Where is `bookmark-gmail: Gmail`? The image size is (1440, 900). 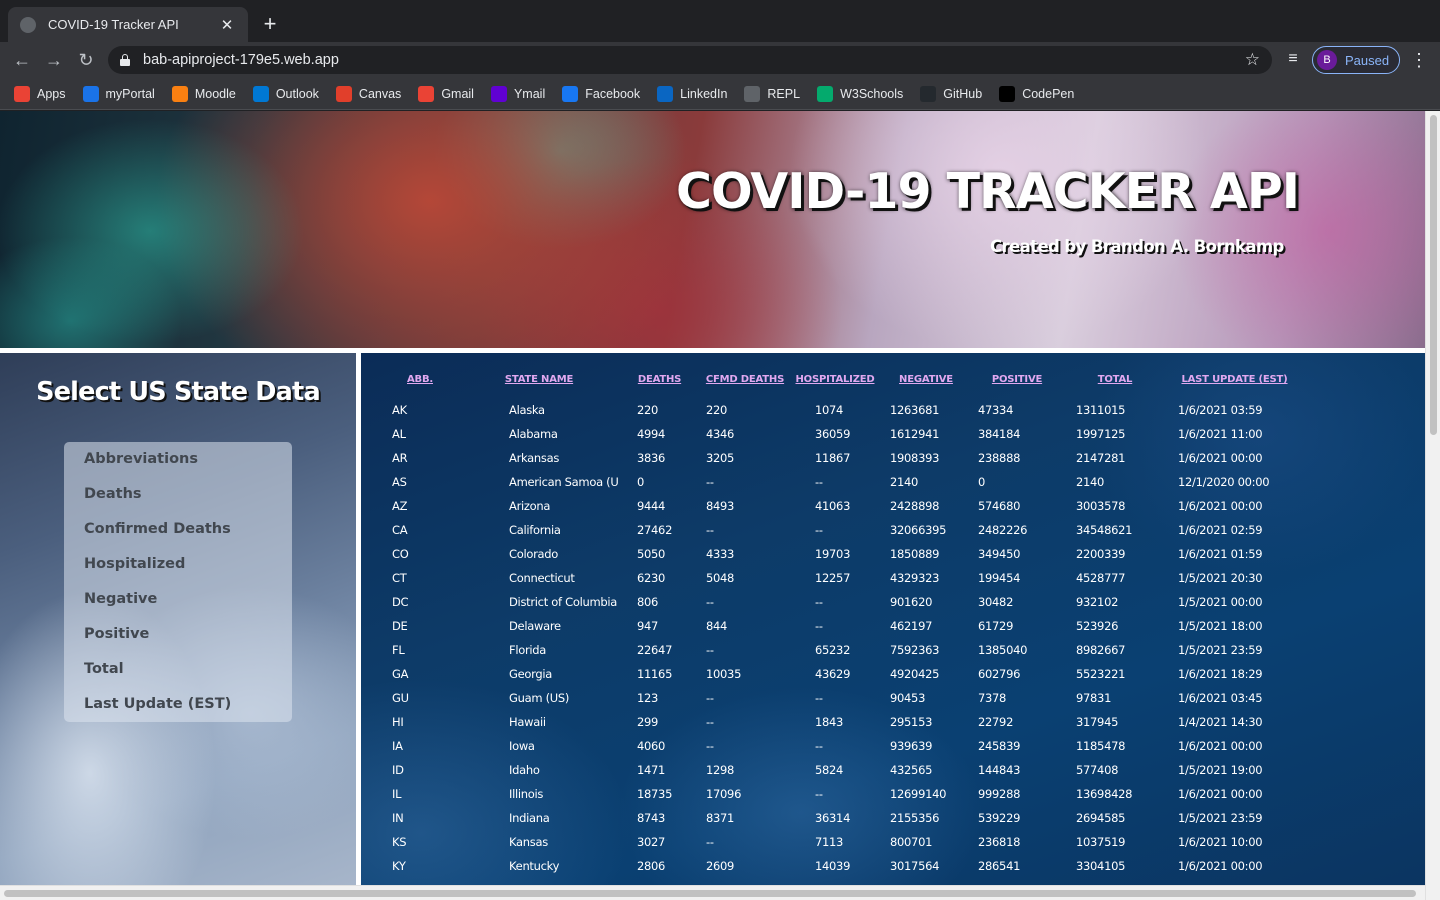
bookmark-gmail: Gmail is located at coordinates (446, 93).